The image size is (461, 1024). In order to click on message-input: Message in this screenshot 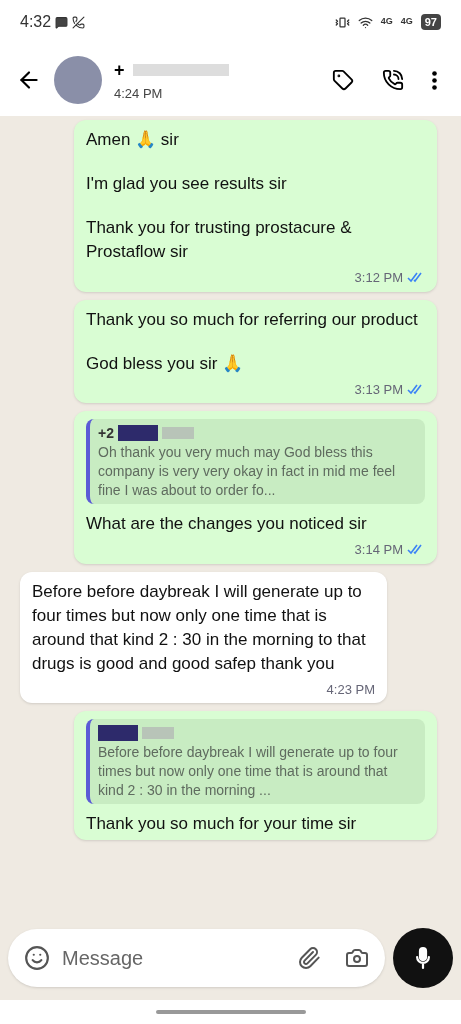, I will do `click(196, 958)`.